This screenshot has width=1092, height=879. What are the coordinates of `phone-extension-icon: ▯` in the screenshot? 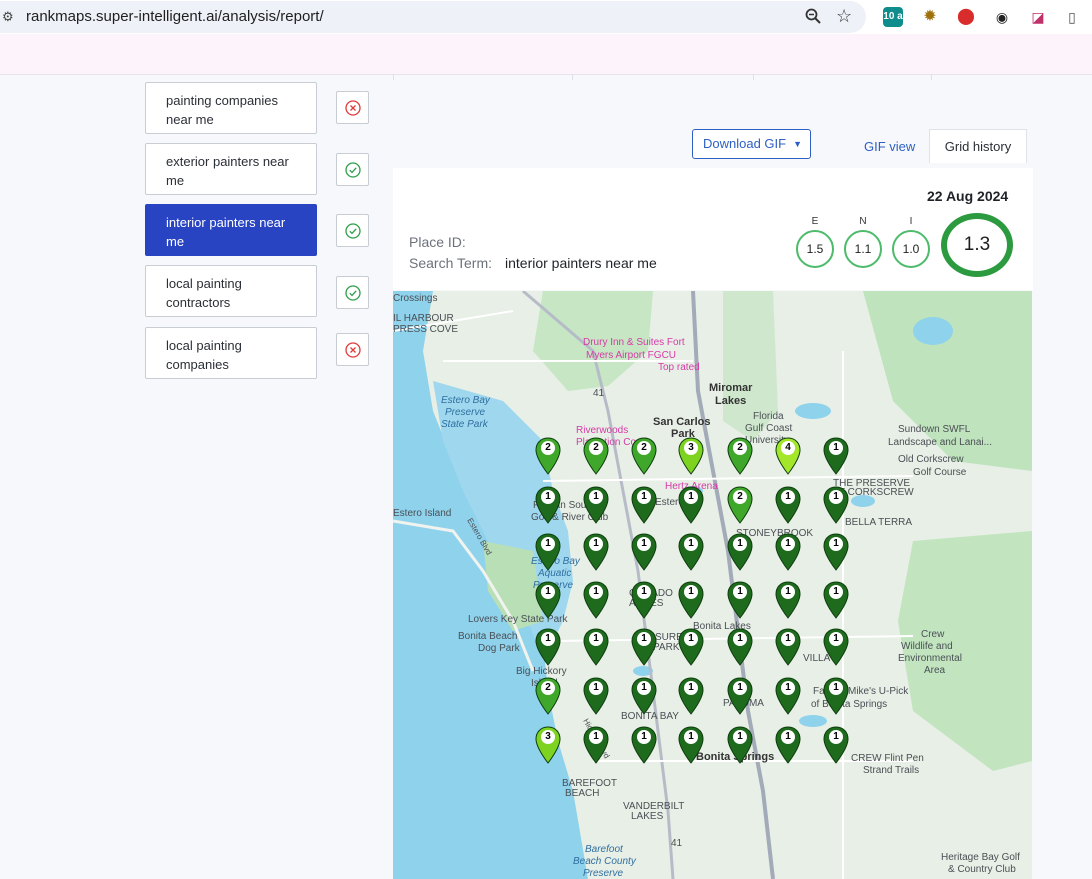 It's located at (1072, 17).